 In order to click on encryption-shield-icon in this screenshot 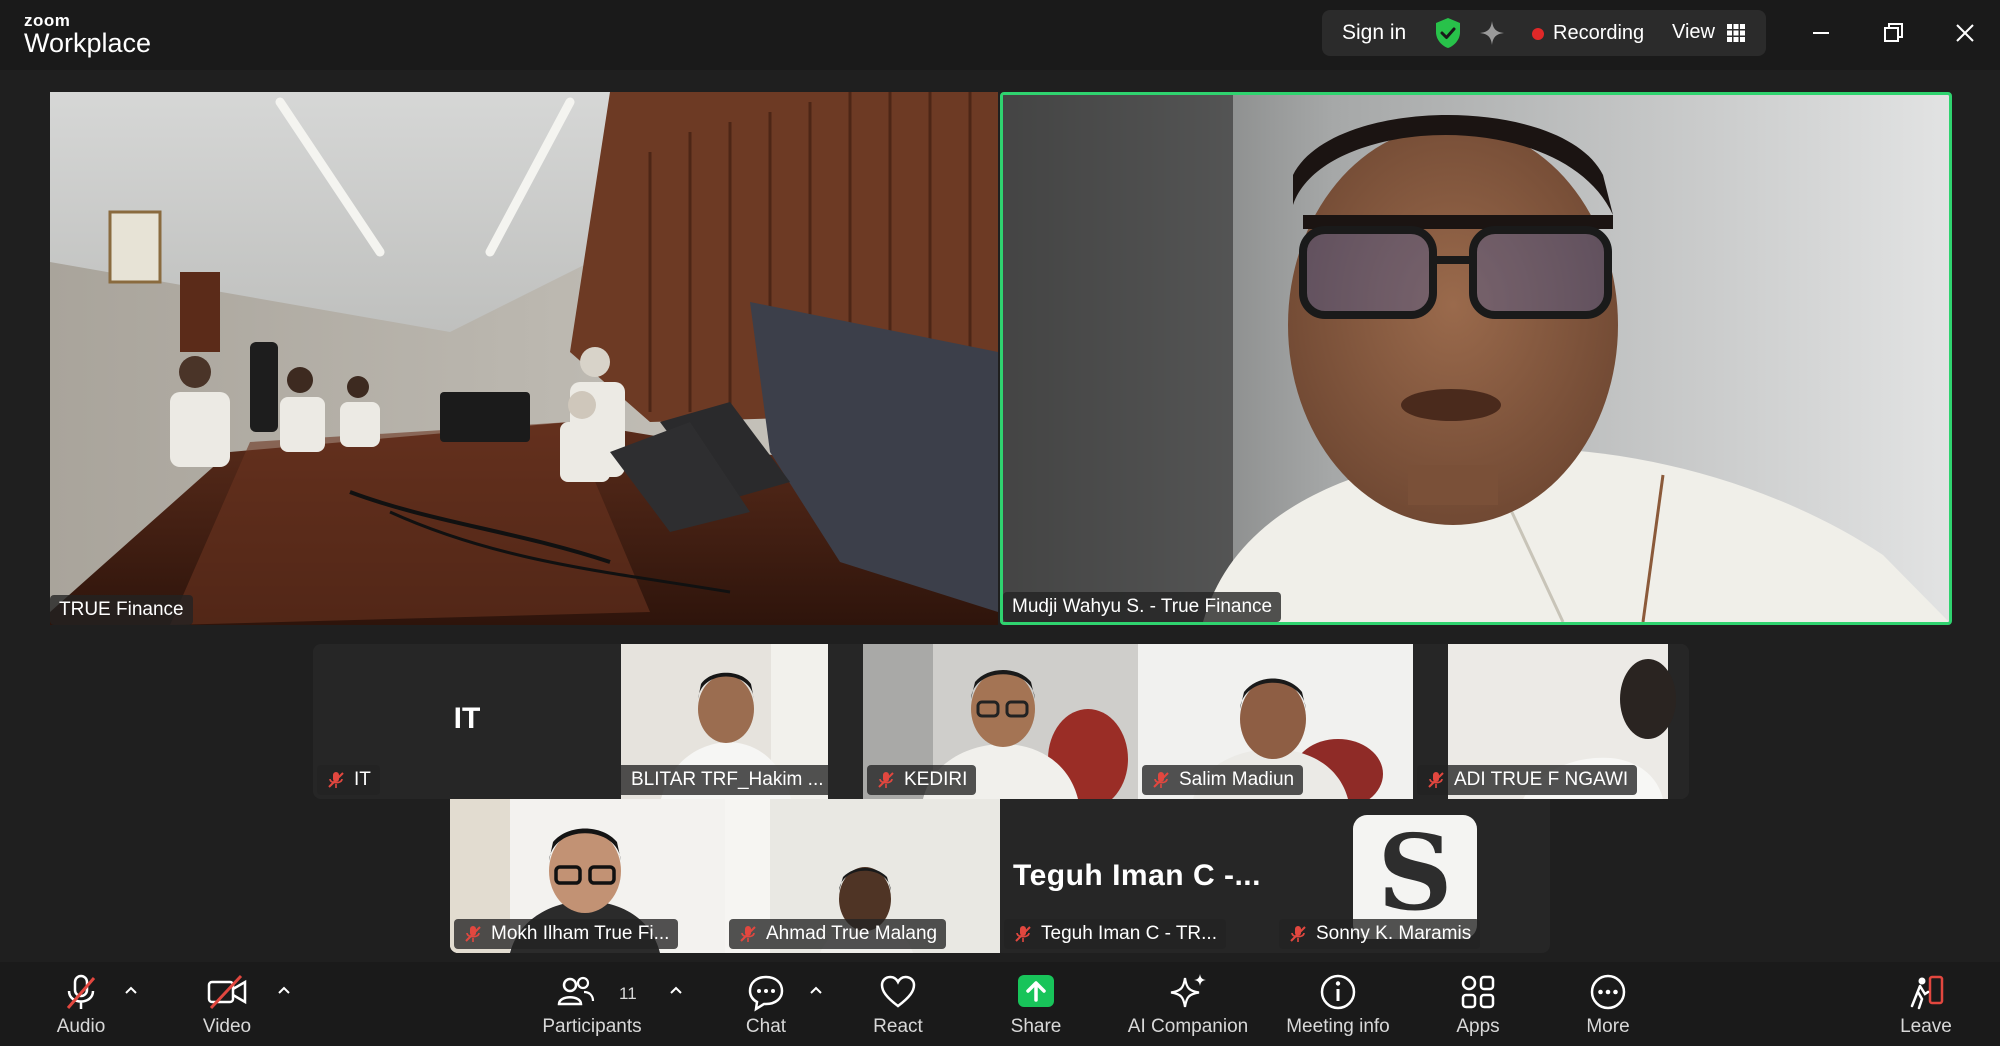, I will do `click(1448, 33)`.